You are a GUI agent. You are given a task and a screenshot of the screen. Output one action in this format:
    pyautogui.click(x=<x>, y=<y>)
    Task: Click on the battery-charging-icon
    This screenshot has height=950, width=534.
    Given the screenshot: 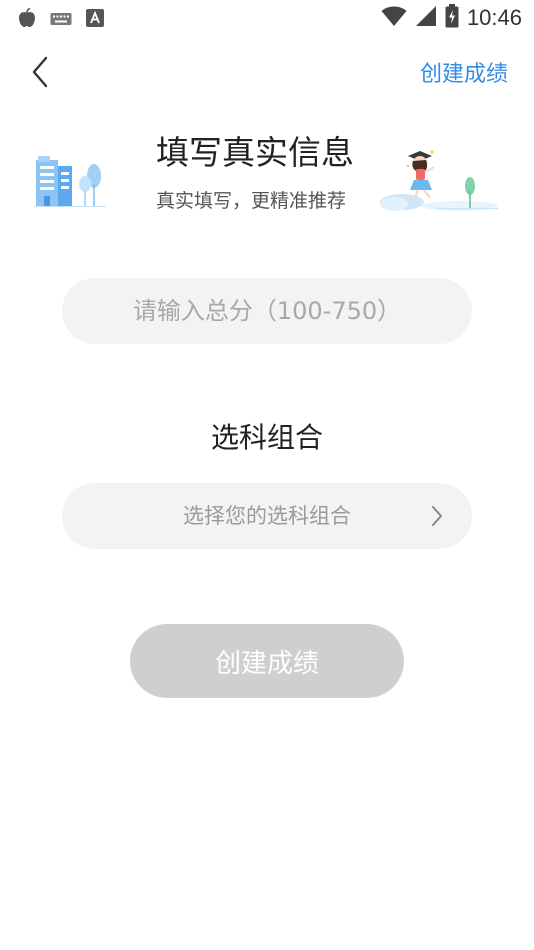 What is the action you would take?
    pyautogui.click(x=452, y=18)
    